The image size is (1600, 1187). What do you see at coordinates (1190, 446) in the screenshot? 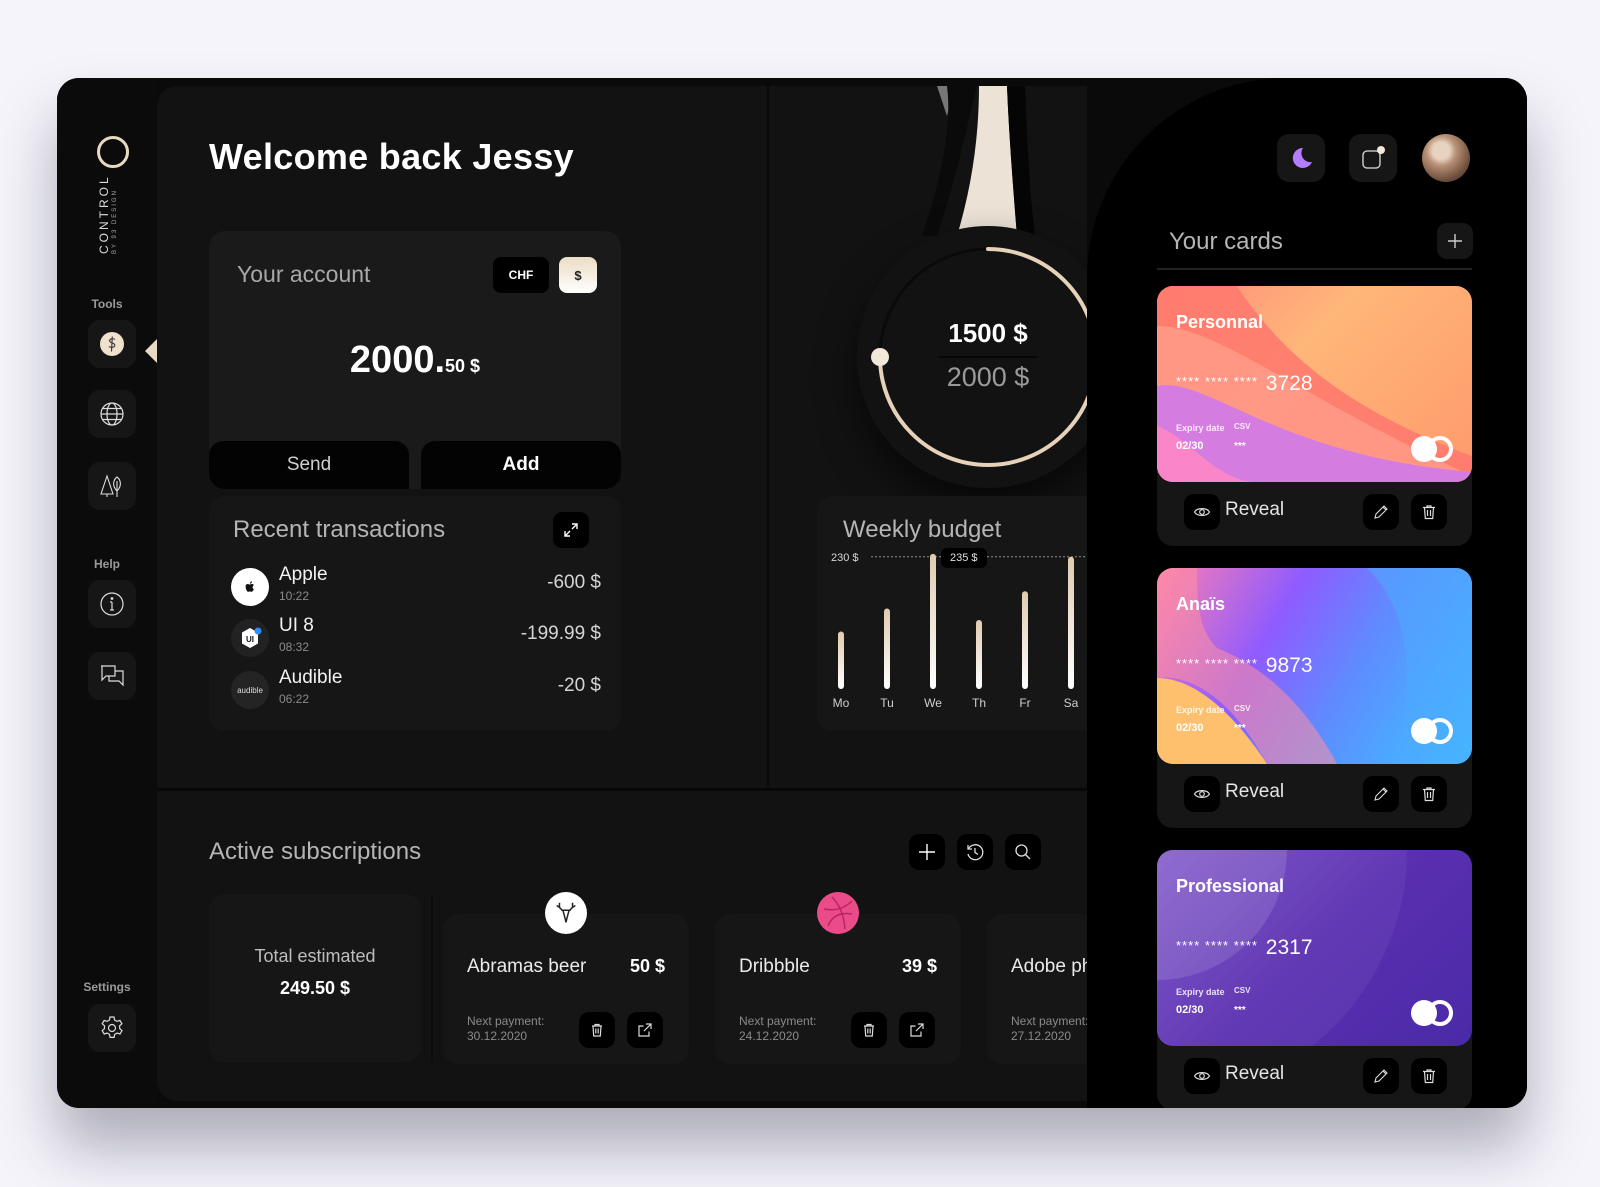
I see `card-expiry: 02/30` at bounding box center [1190, 446].